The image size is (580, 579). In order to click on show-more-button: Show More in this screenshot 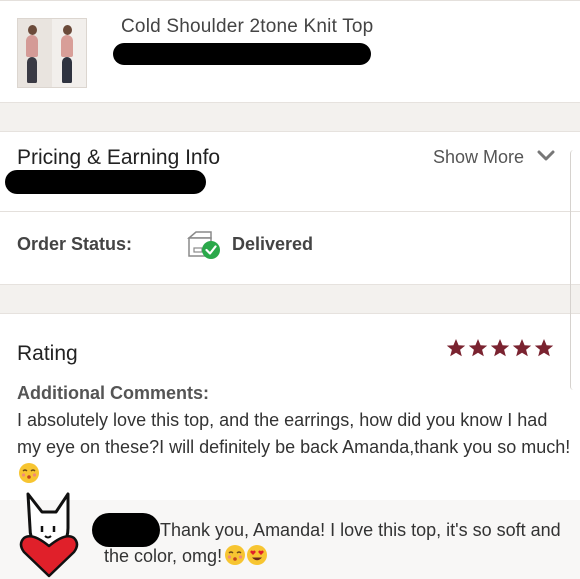, I will do `click(478, 157)`.